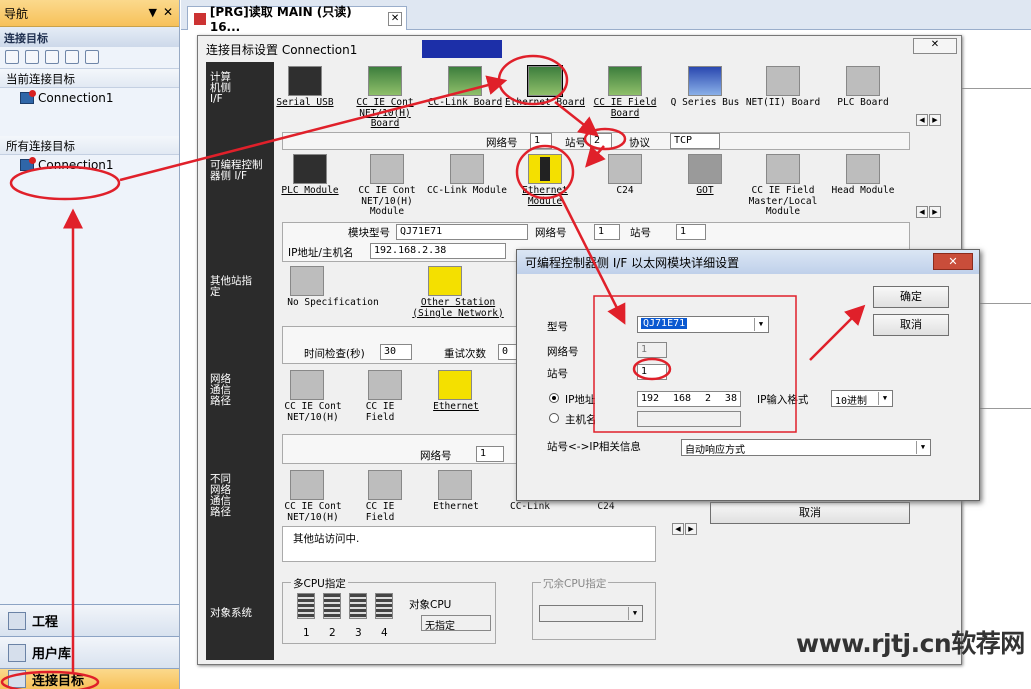 This screenshot has height=689, width=1031. What do you see at coordinates (387, 201) in the screenshot?
I see `cc-ie-cont-module-caption: CC IE Cont NET/10(H) Module` at bounding box center [387, 201].